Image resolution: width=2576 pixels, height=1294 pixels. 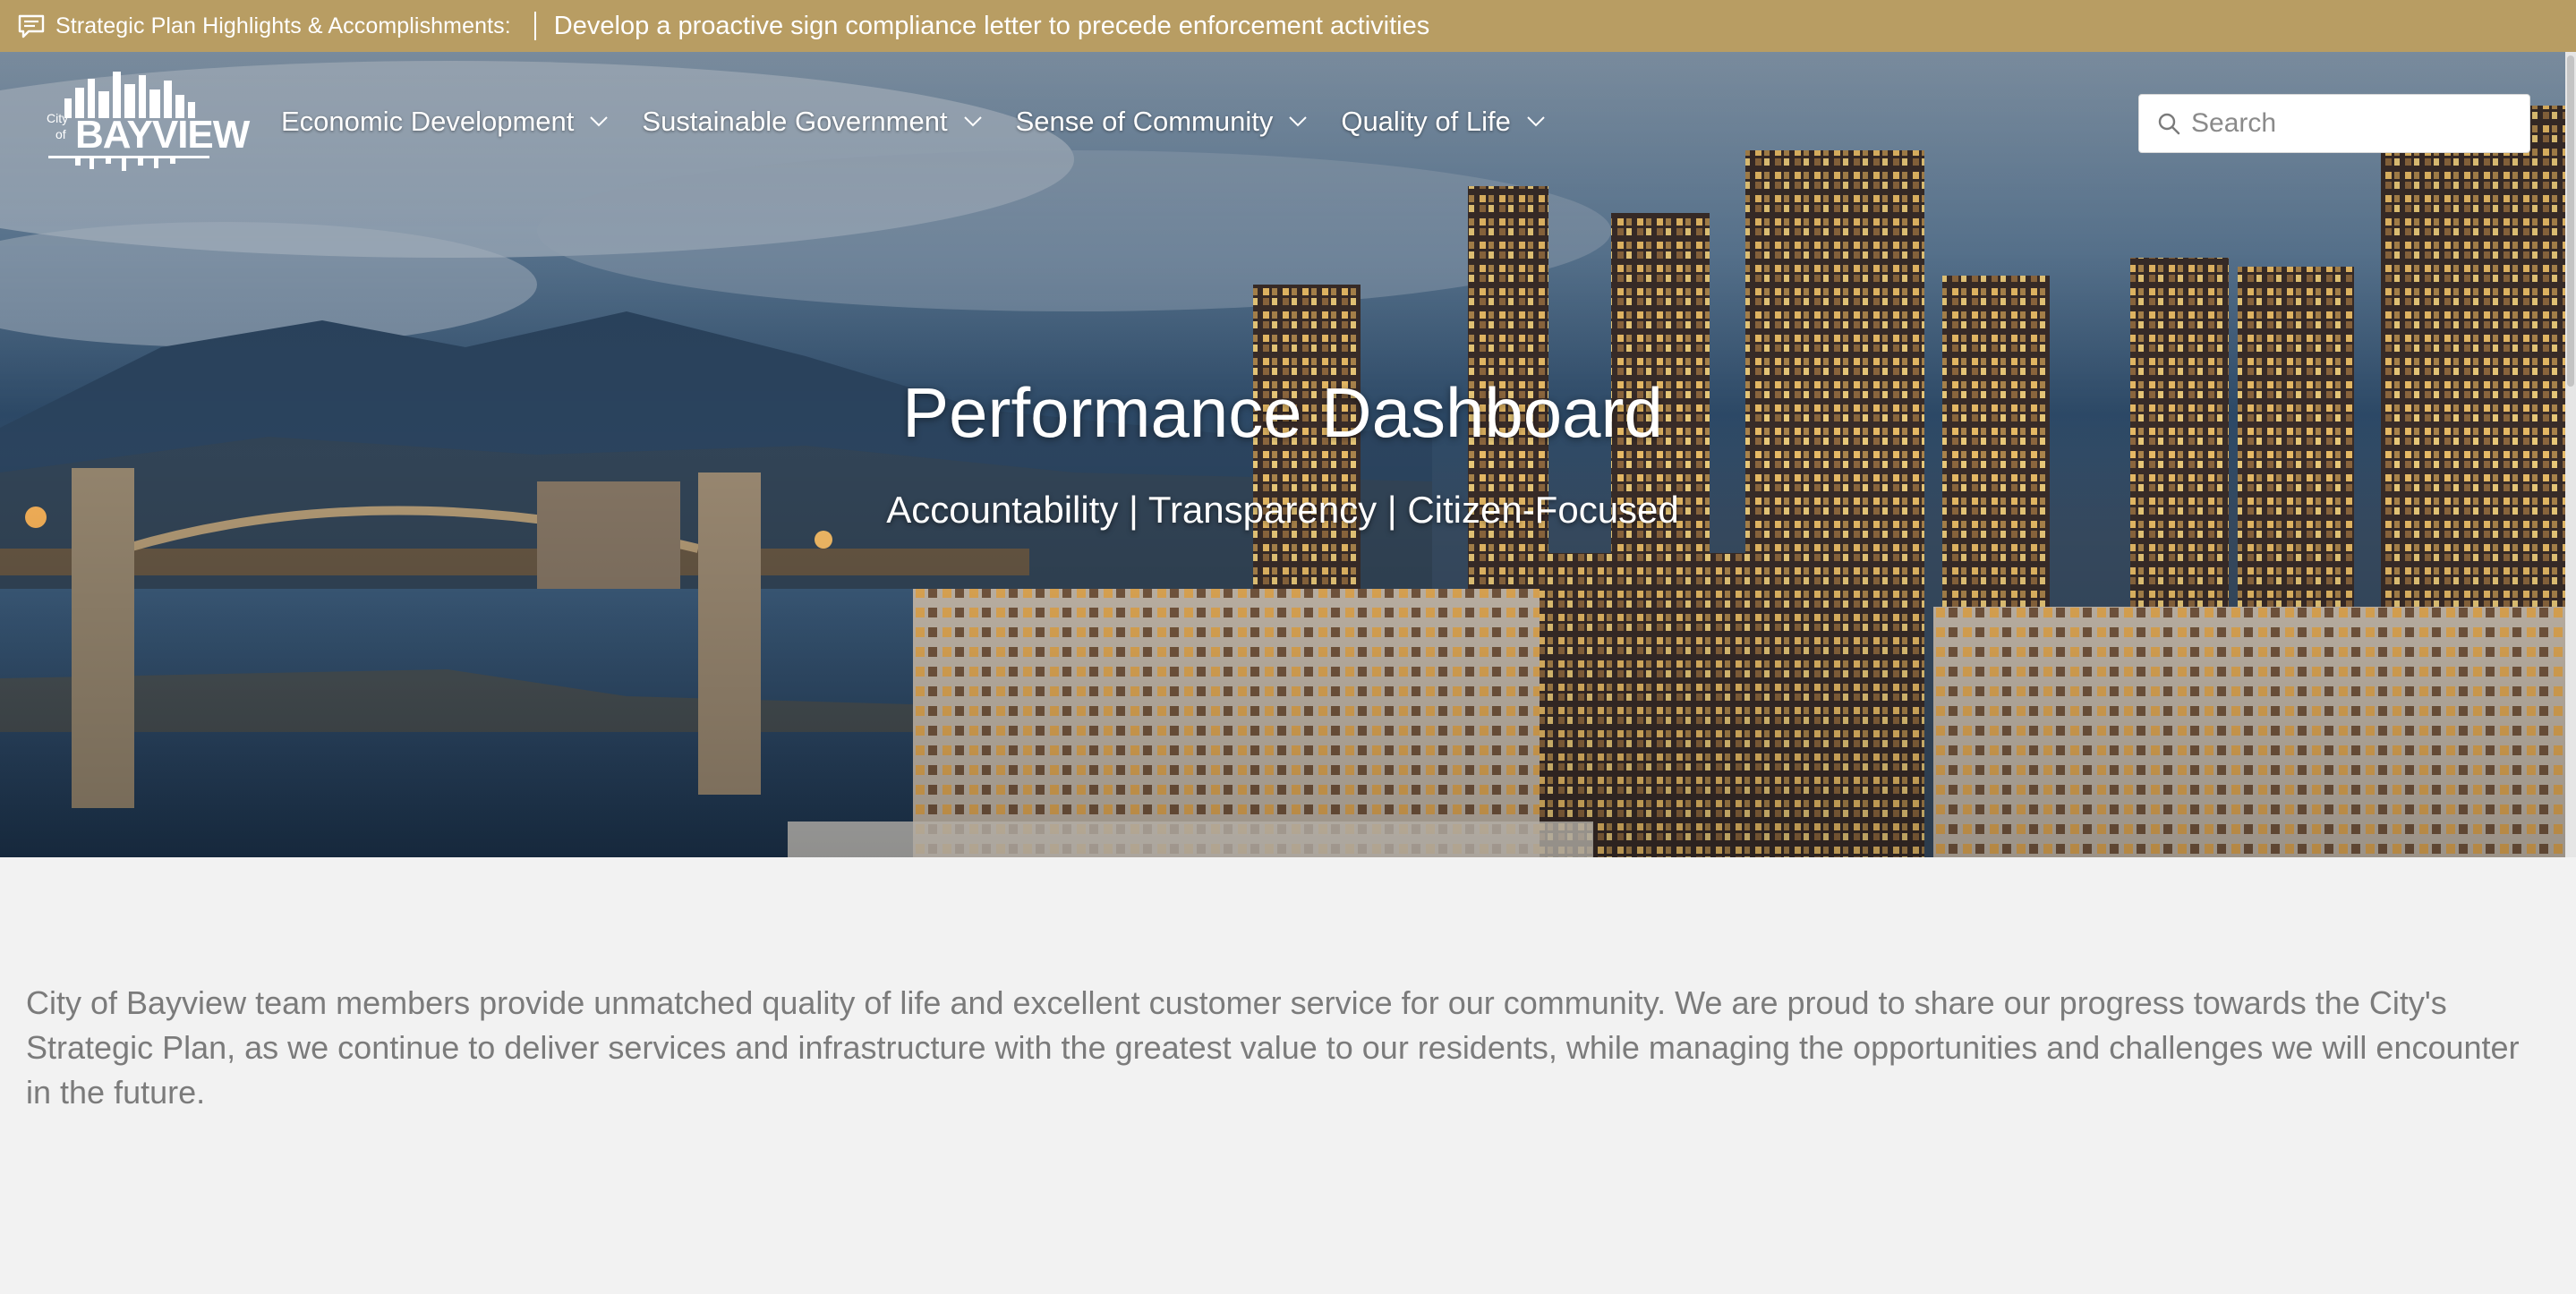 What do you see at coordinates (1144, 121) in the screenshot?
I see `nav-item-label: Sense of Community` at bounding box center [1144, 121].